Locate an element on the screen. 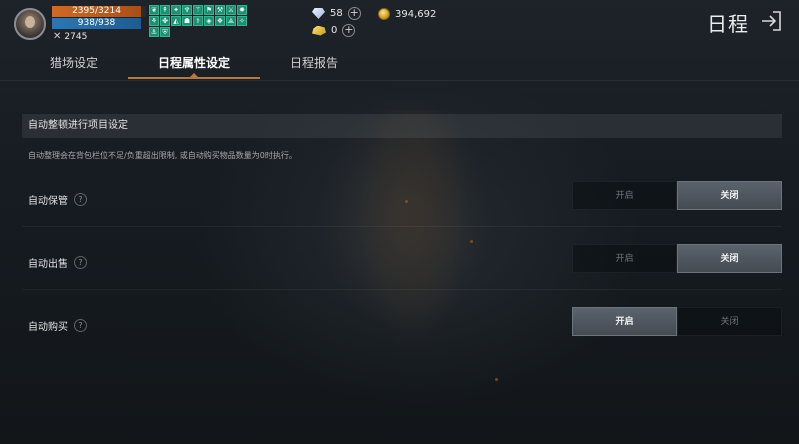 The height and width of the screenshot is (444, 799). hp-bar-empty is located at coordinates (143, 11).